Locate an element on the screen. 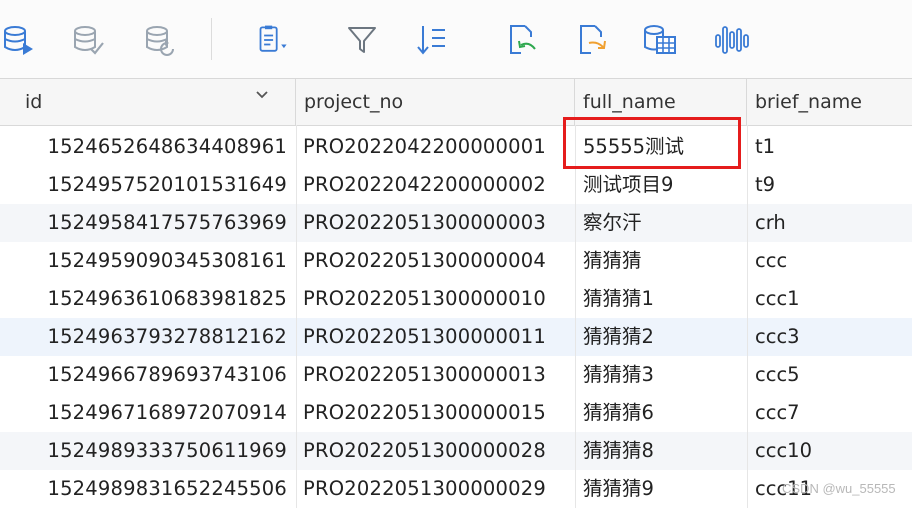 The image size is (912, 508). column-header-row: id project_no full_name brief_name is located at coordinates (456, 102).